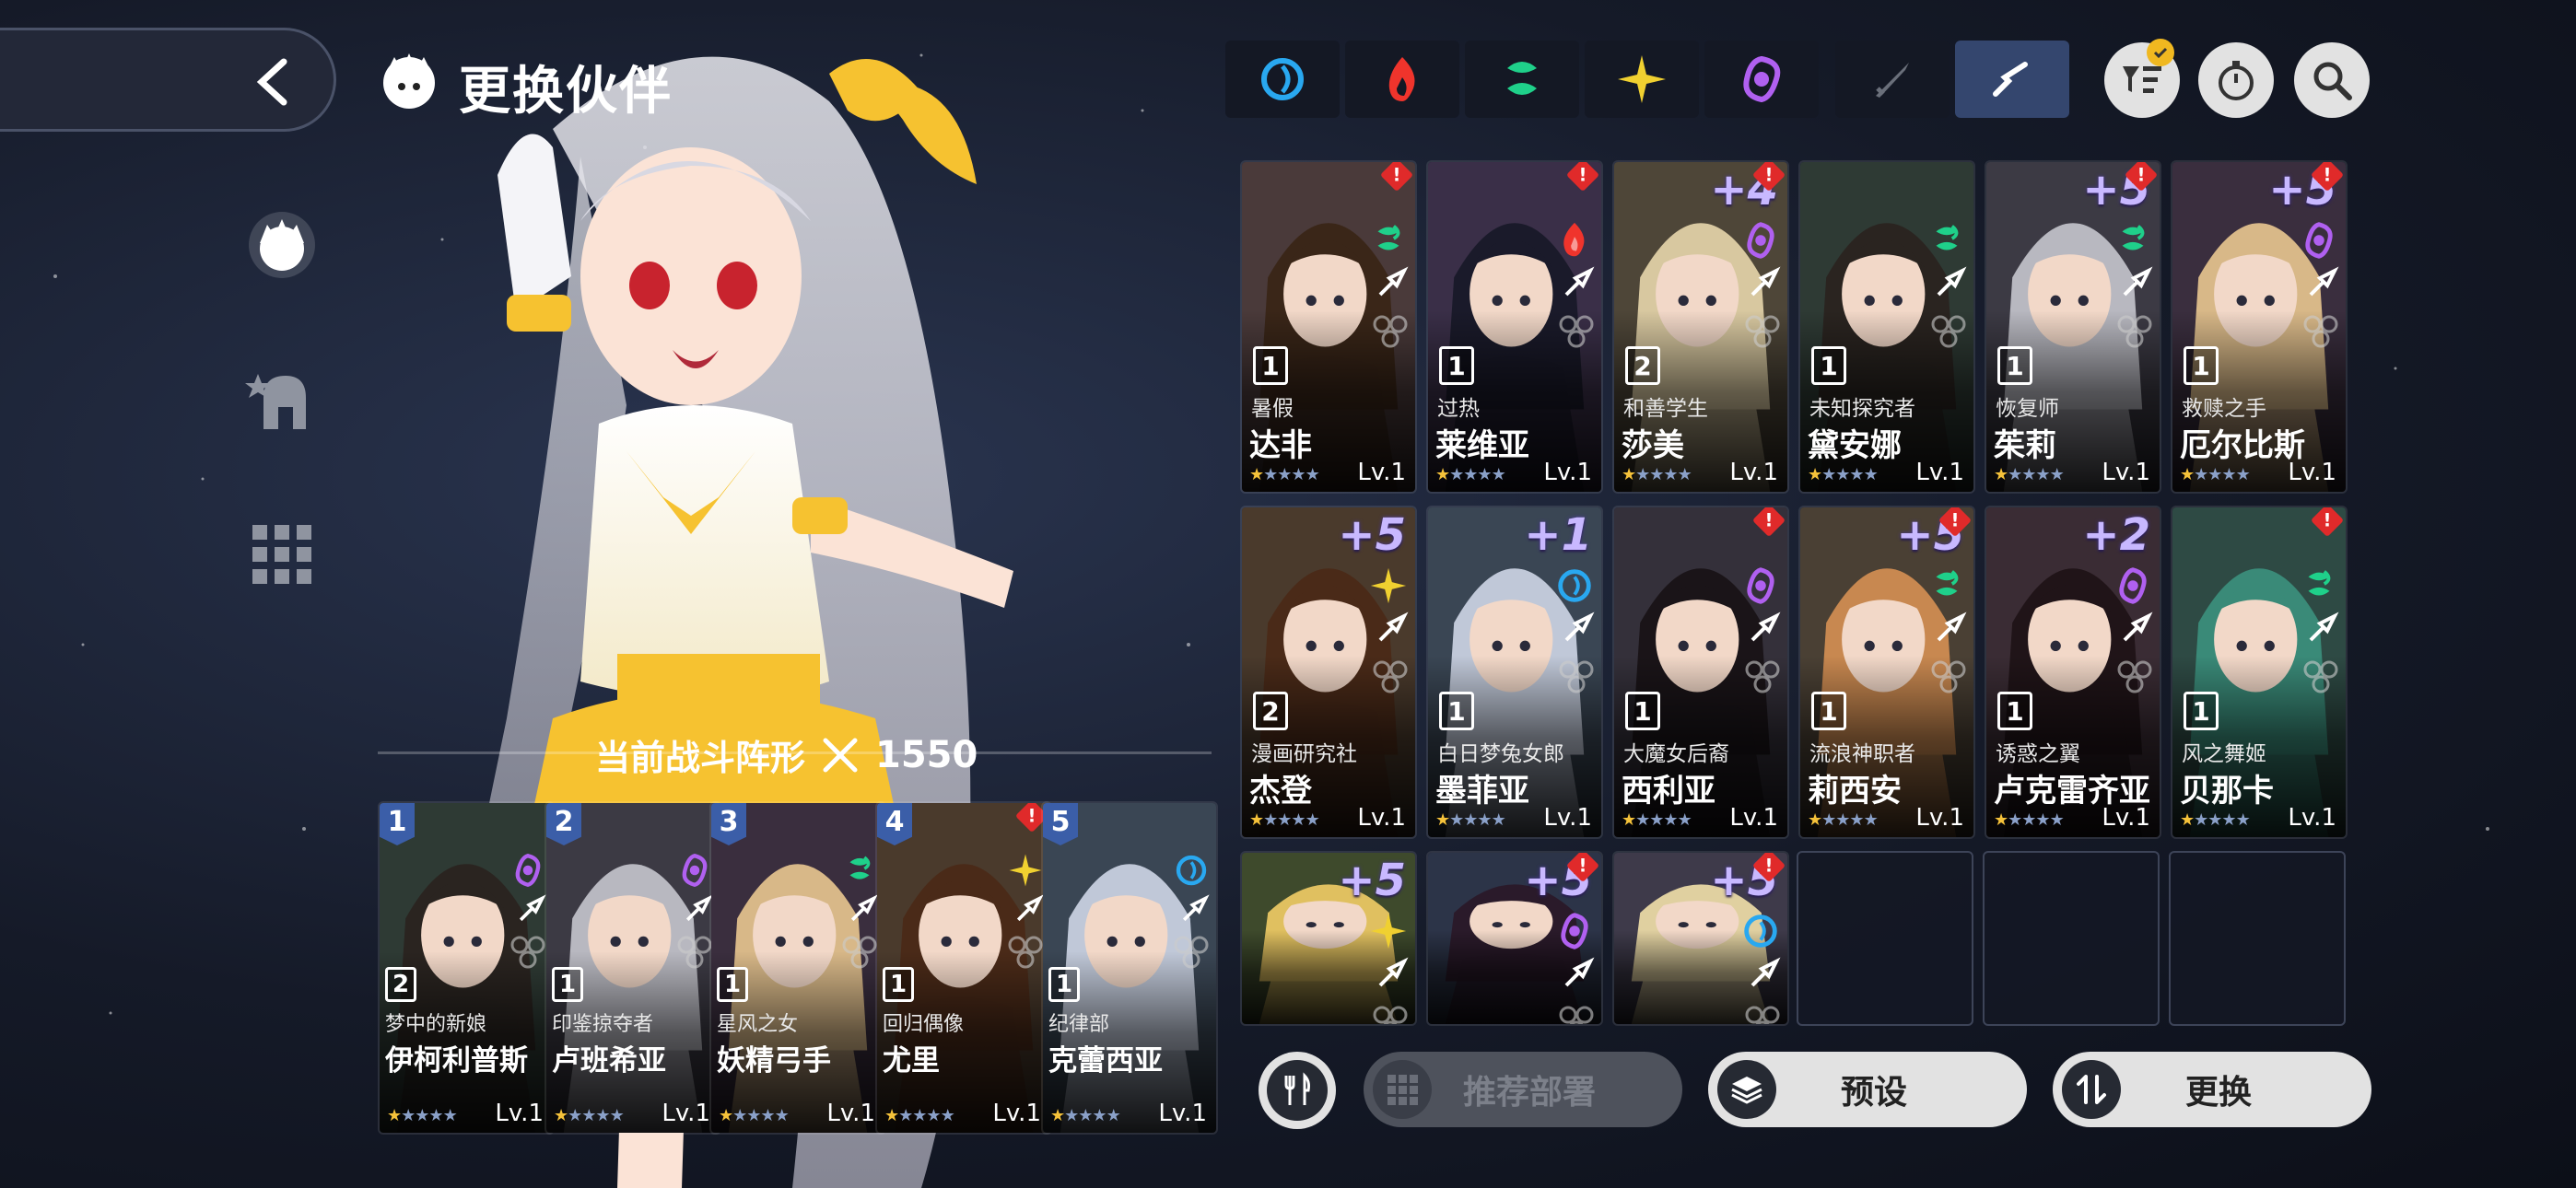 The height and width of the screenshot is (1188, 2576). What do you see at coordinates (1458, 409) in the screenshot?
I see `character-title: 过热` at bounding box center [1458, 409].